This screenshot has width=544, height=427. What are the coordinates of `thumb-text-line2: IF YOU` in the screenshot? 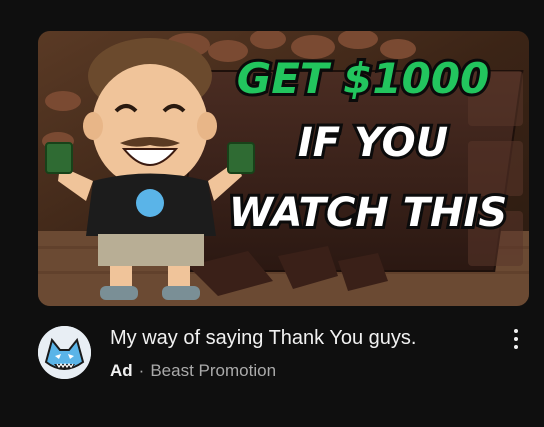 It's located at (373, 143).